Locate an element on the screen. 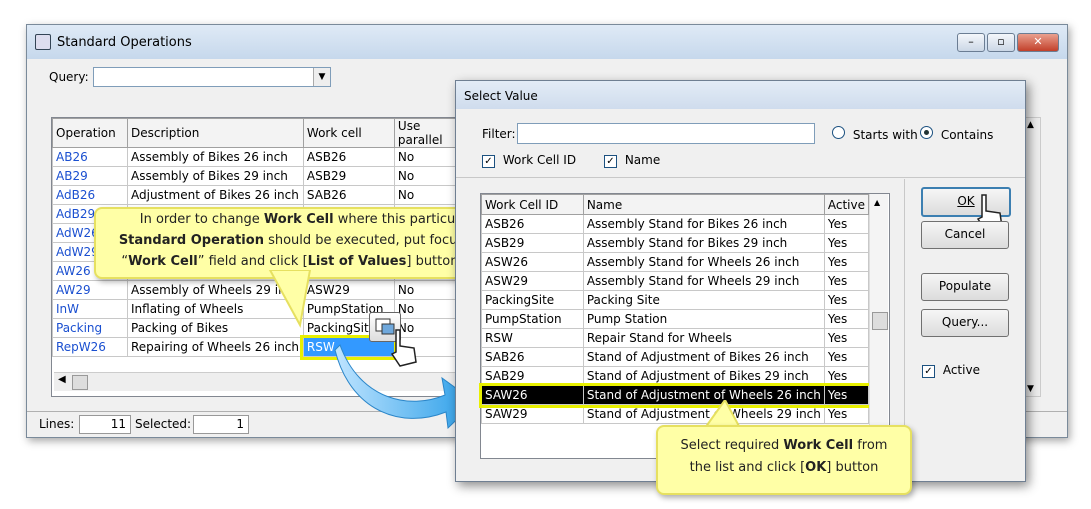 This screenshot has width=1091, height=509. name-cell: Packing Site is located at coordinates (703, 300).